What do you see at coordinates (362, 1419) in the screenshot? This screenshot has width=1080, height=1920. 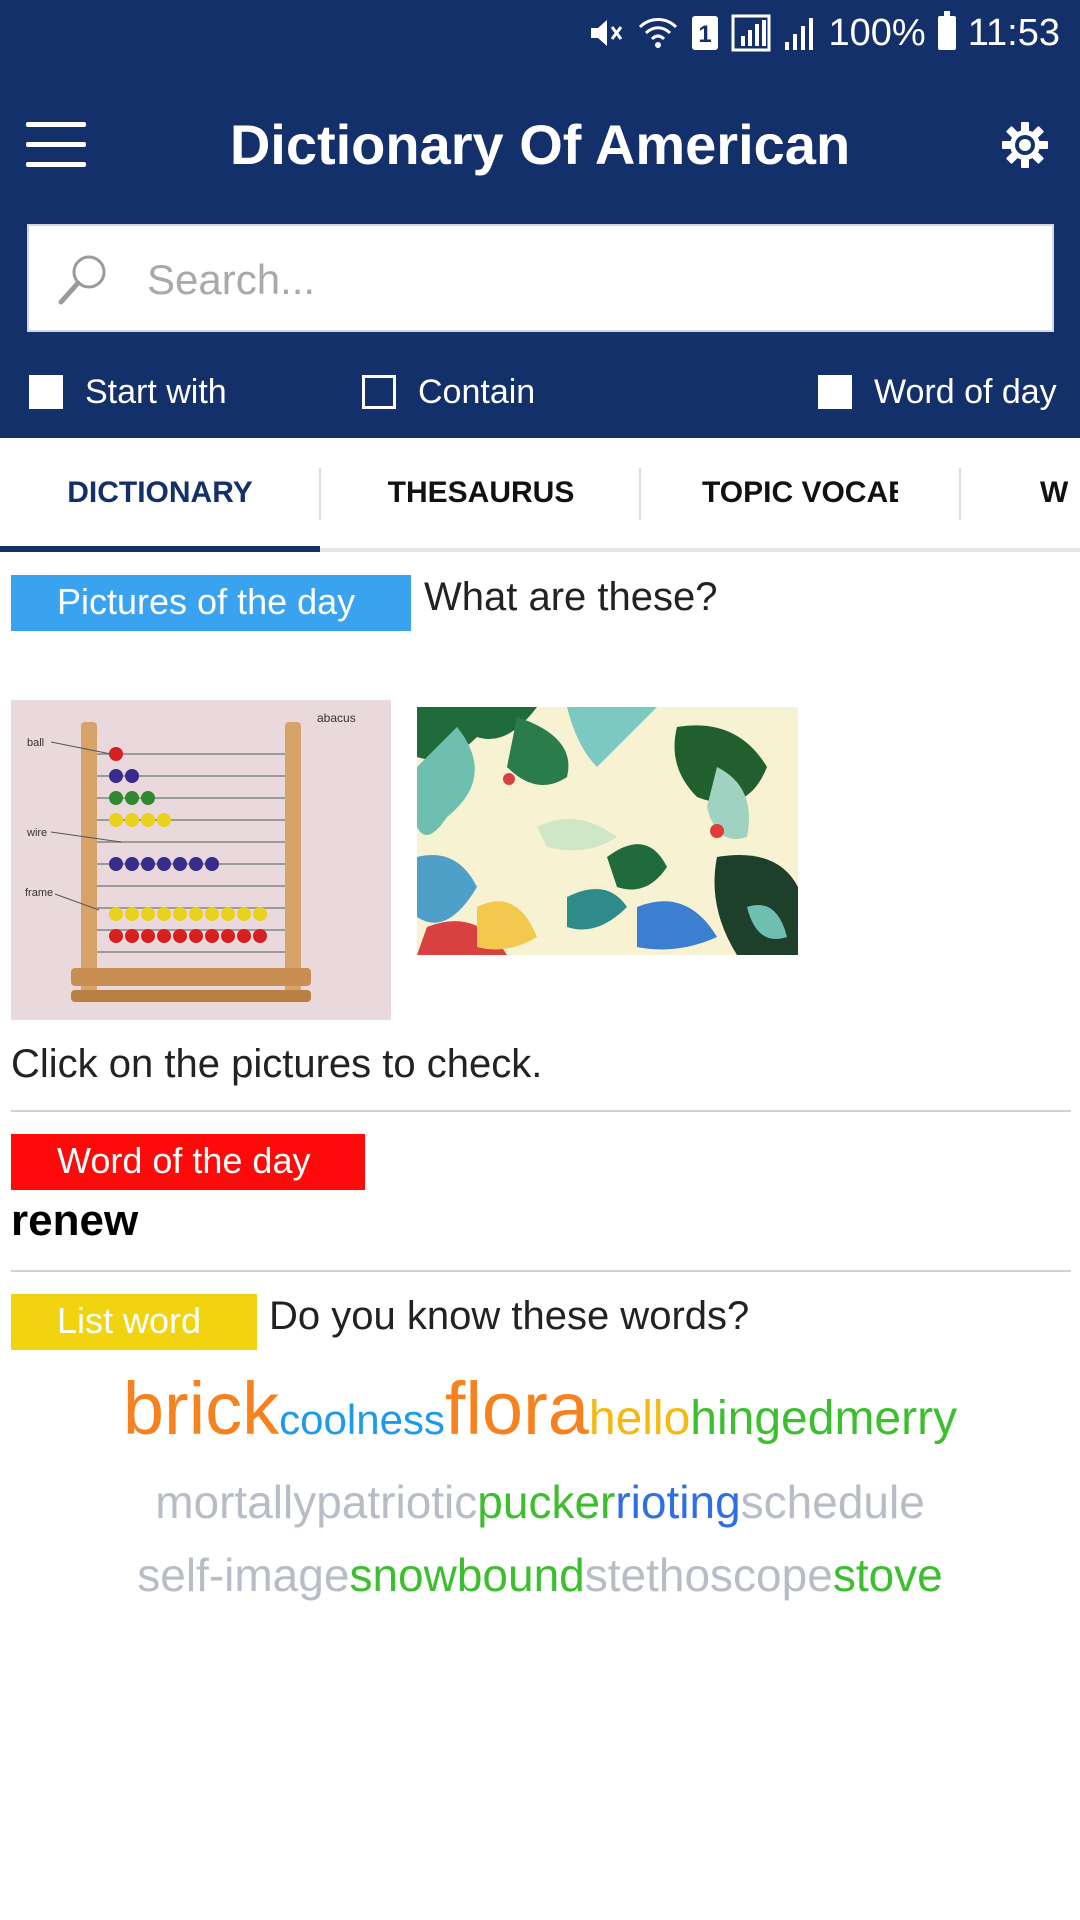 I see `word-cloud-word: coolness` at bounding box center [362, 1419].